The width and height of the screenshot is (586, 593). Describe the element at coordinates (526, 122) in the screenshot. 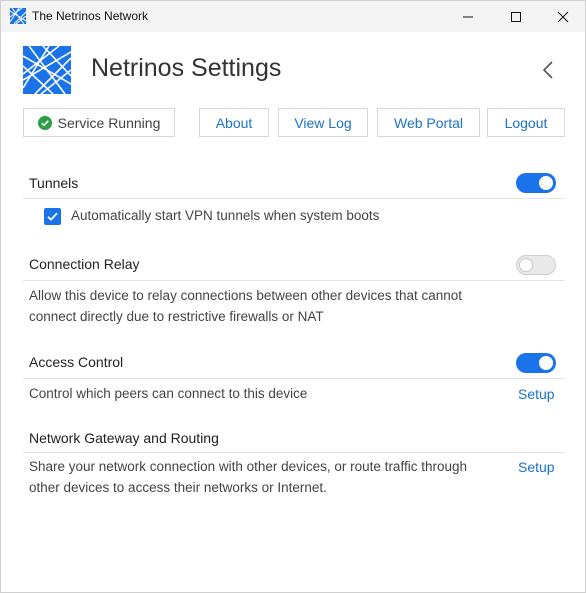

I see `logout-button: Logout` at that location.